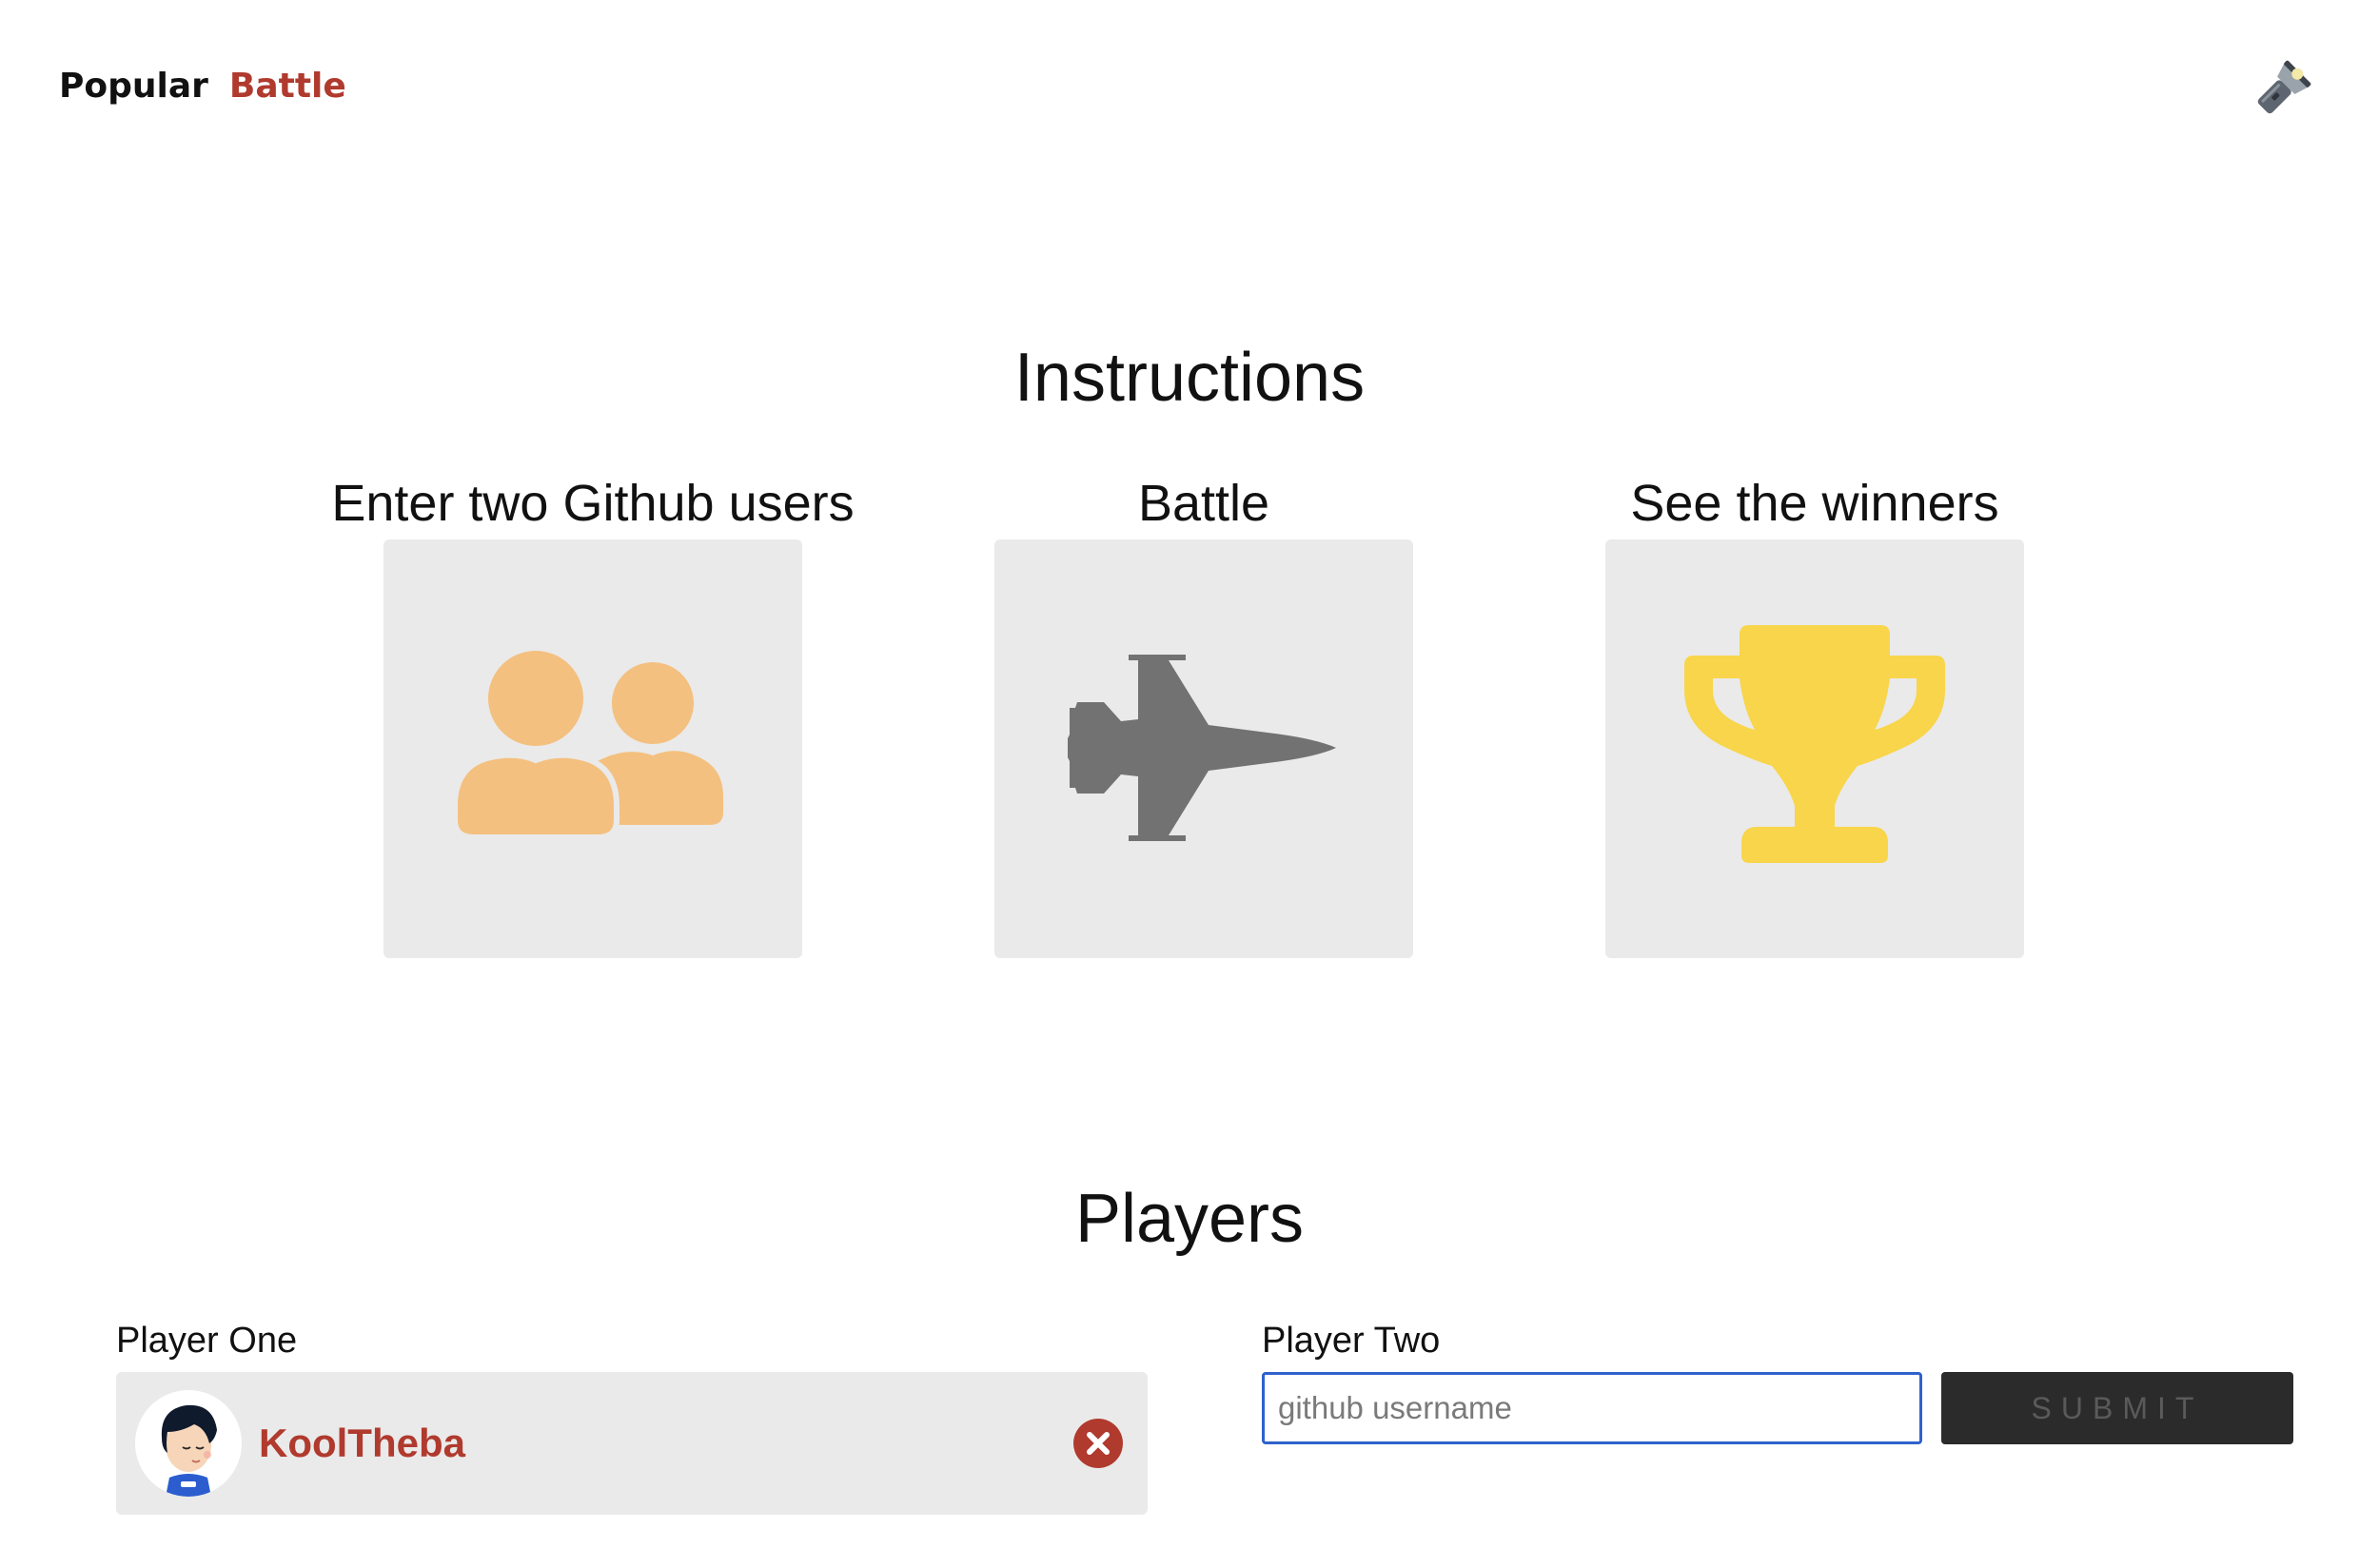 This screenshot has width=2379, height=1568. Describe the element at coordinates (2284, 87) in the screenshot. I see `flashlight-icon` at that location.